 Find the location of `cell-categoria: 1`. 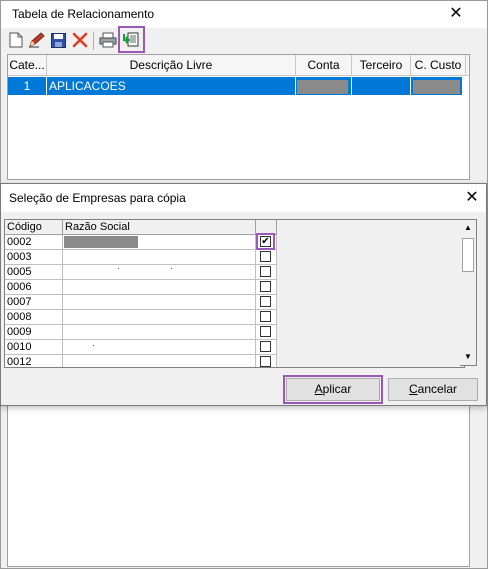

cell-categoria: 1 is located at coordinates (27, 86).